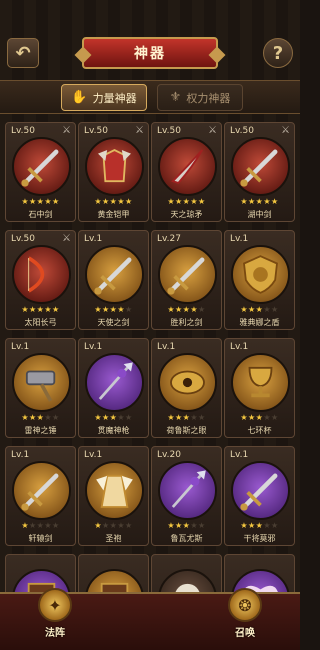 The image size is (320, 650). I want to click on artifact-name: 轩辕剑, so click(40, 538).